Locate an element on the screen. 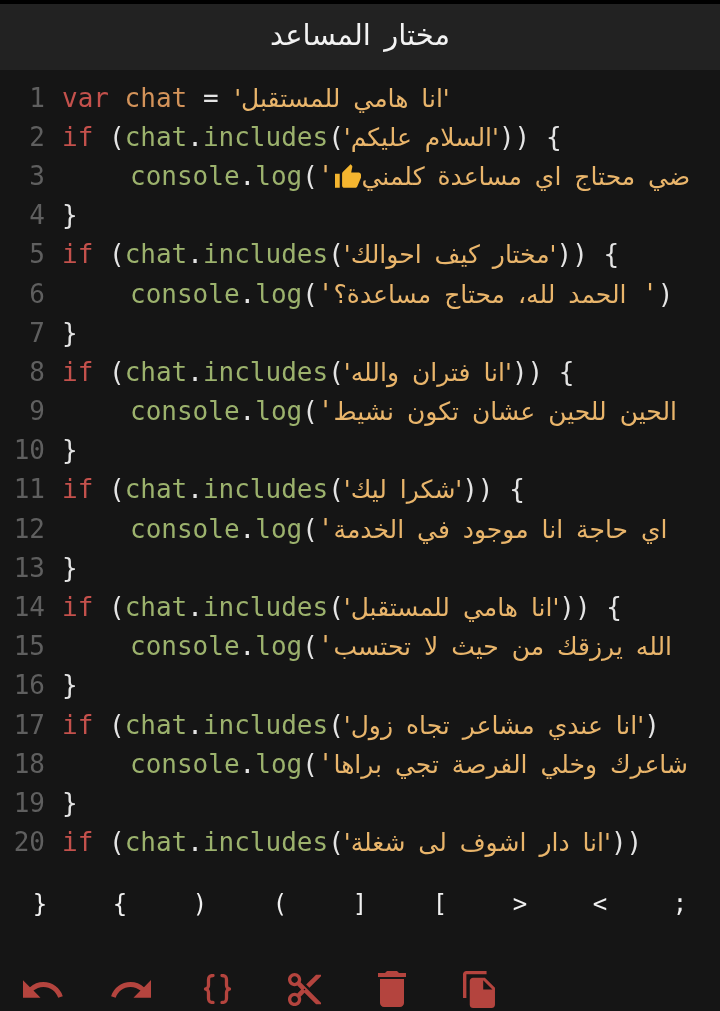 This screenshot has height=1011, width=720. symbol-key: ( is located at coordinates (200, 905).